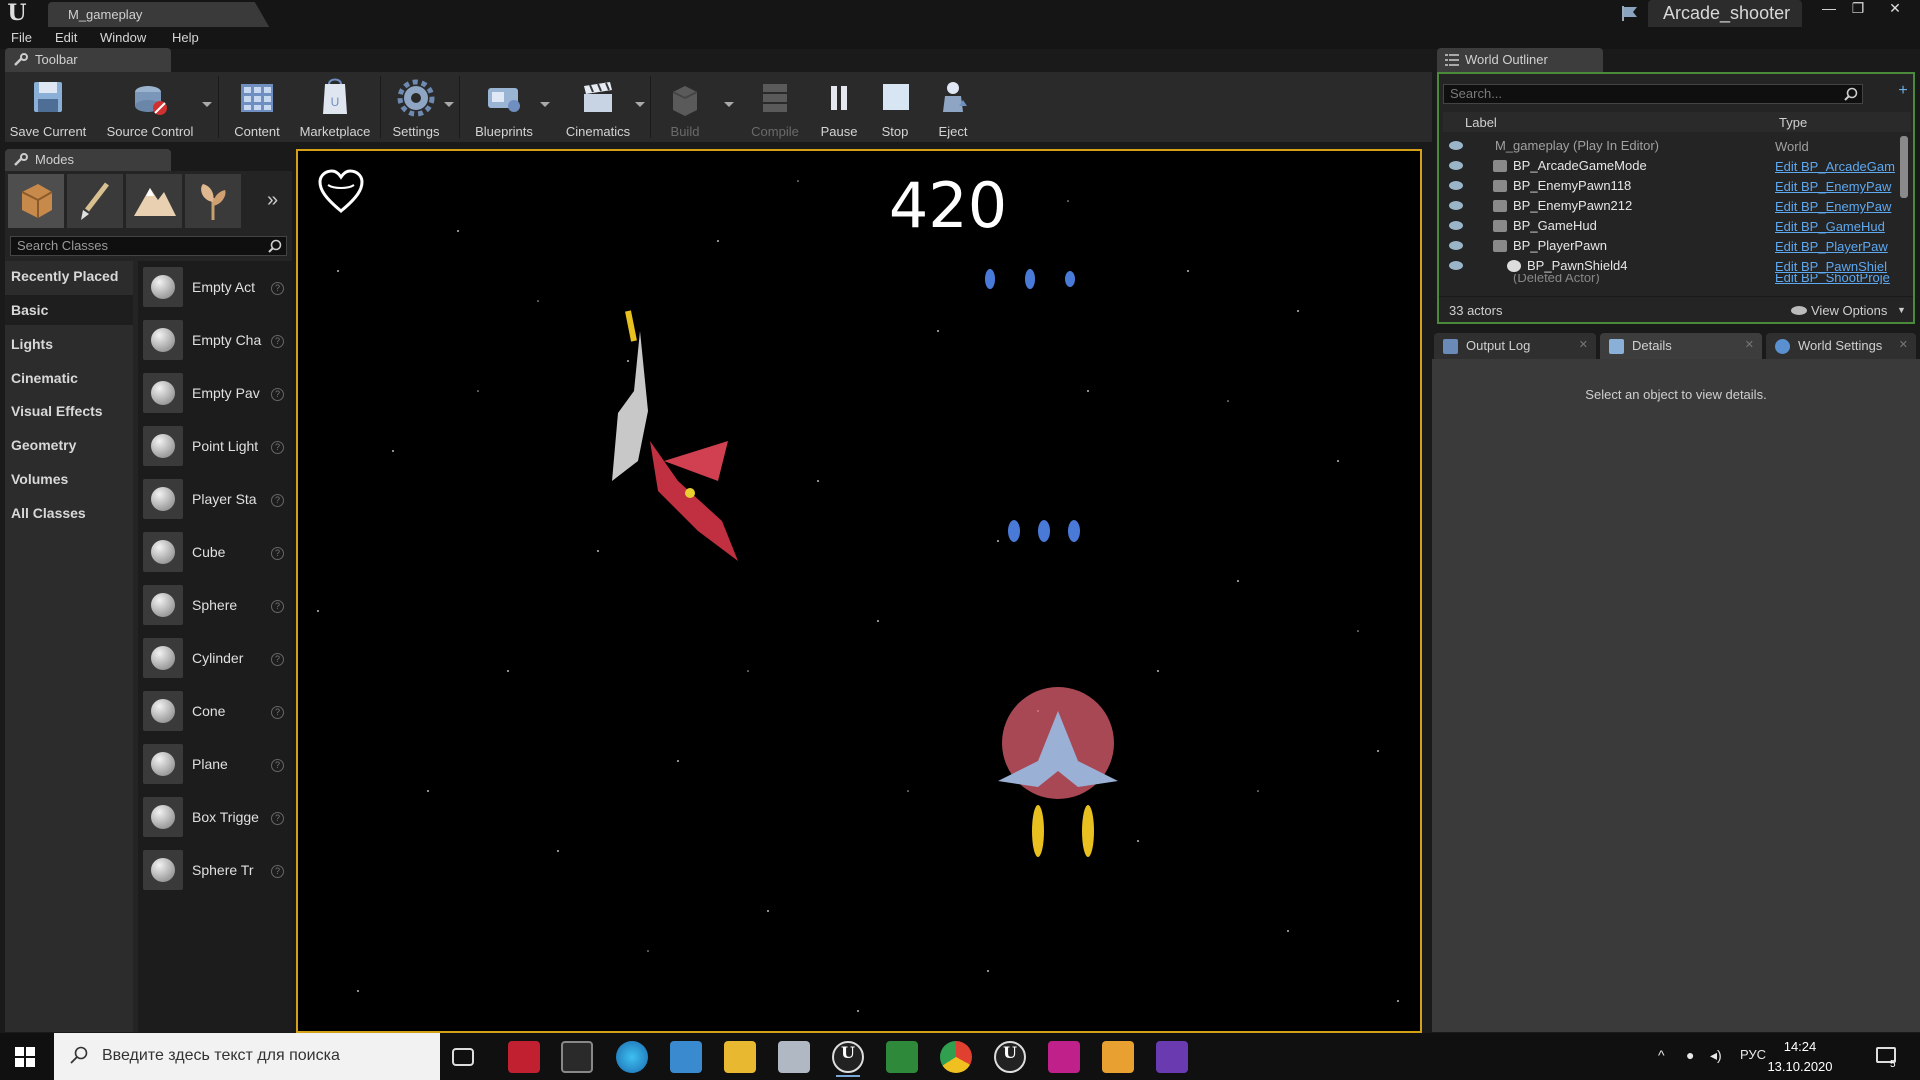  What do you see at coordinates (1671, 246) in the screenshot?
I see `outliner-row: BP_PlayerPawn Edit BP_PlayerPaw` at bounding box center [1671, 246].